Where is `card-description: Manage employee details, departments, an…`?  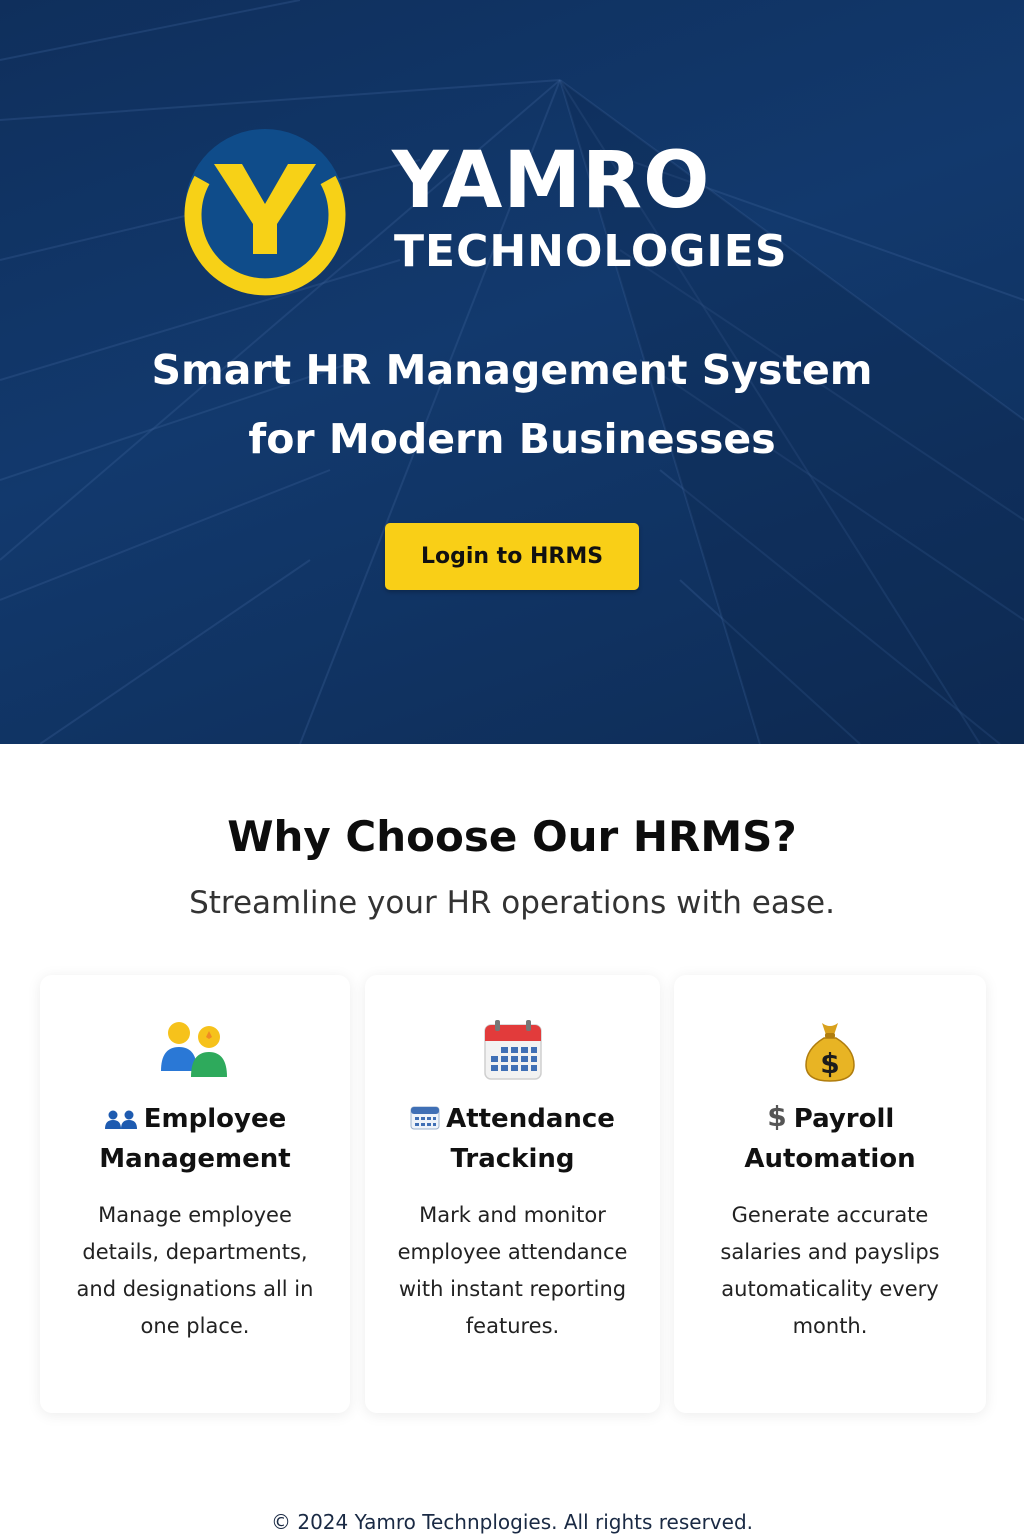
card-description: Manage employee details, departments, an… is located at coordinates (195, 1270).